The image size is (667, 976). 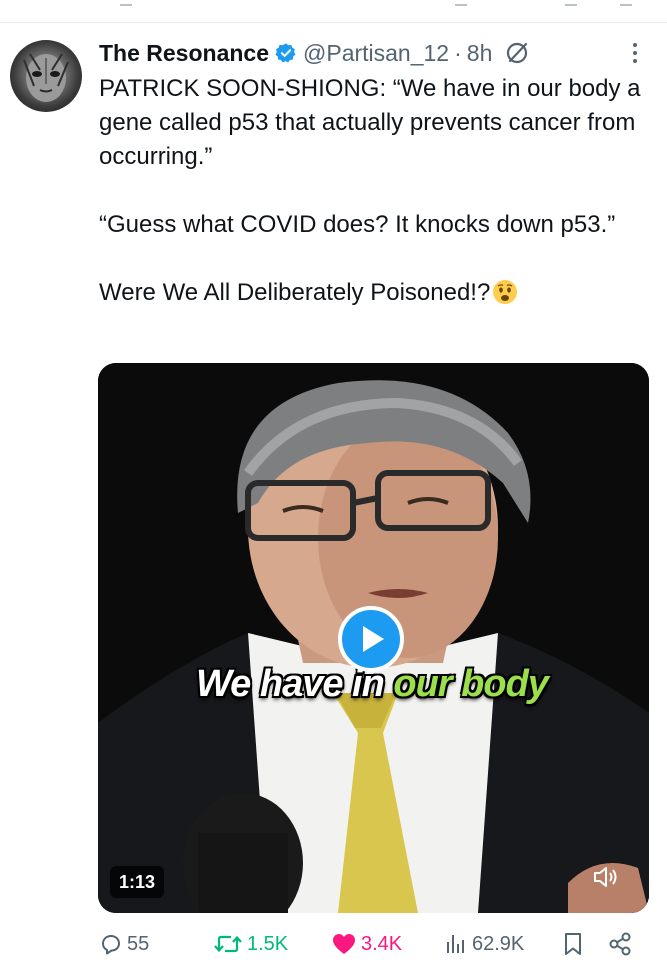 I want to click on caption-green-text: our body, so click(x=471, y=684).